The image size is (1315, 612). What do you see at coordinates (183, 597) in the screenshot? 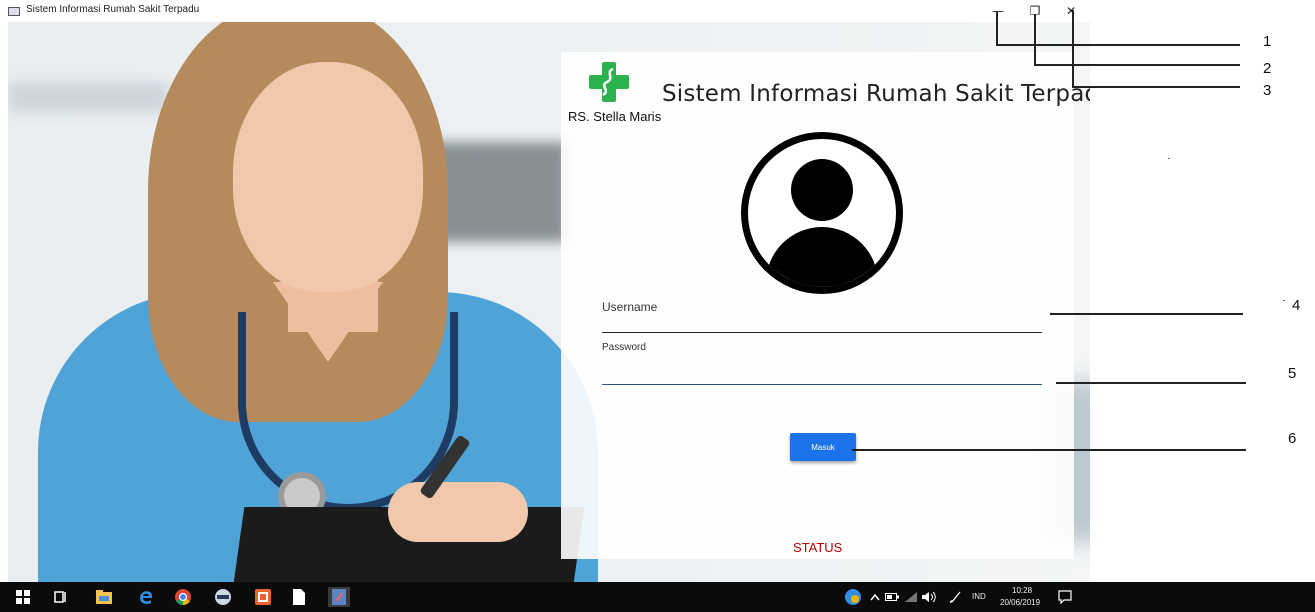
I see `chrome-icon` at bounding box center [183, 597].